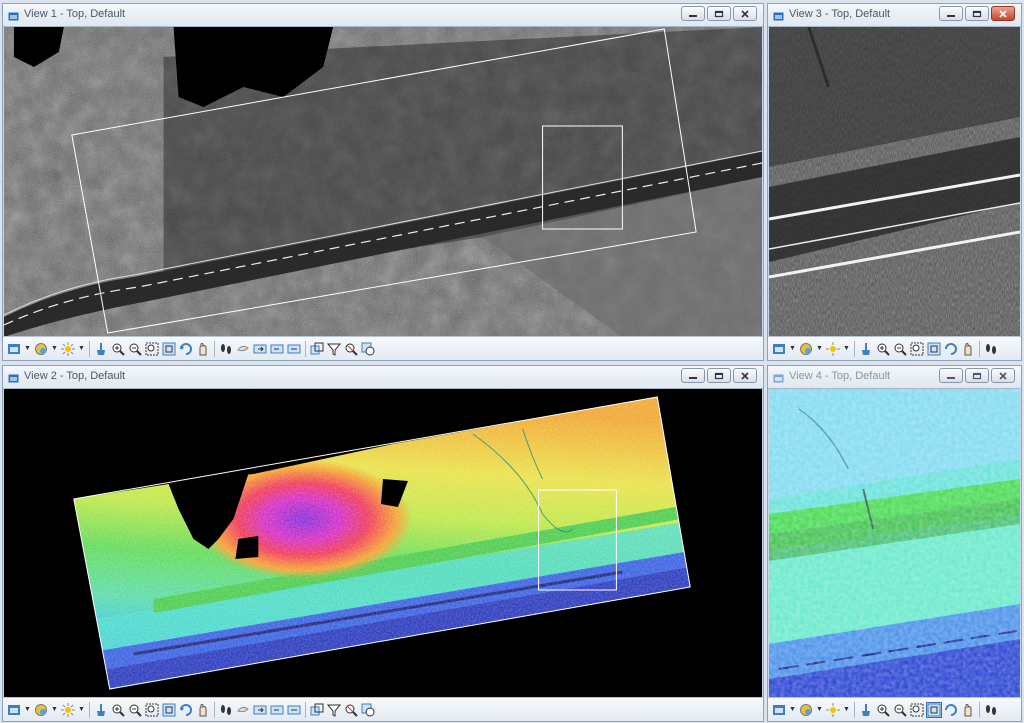  I want to click on view-3-titlebar: View 3 - Top, Default, so click(894, 15).